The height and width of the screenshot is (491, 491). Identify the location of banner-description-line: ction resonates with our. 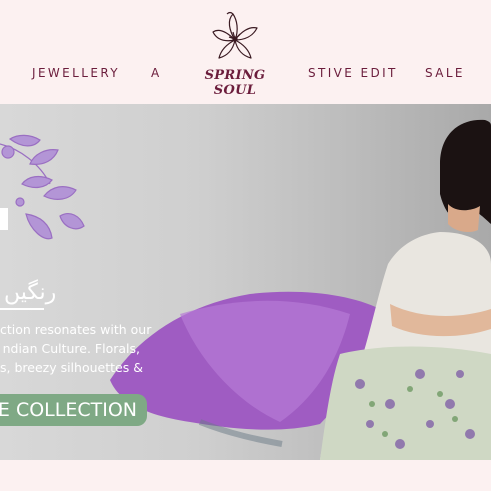
(76, 329).